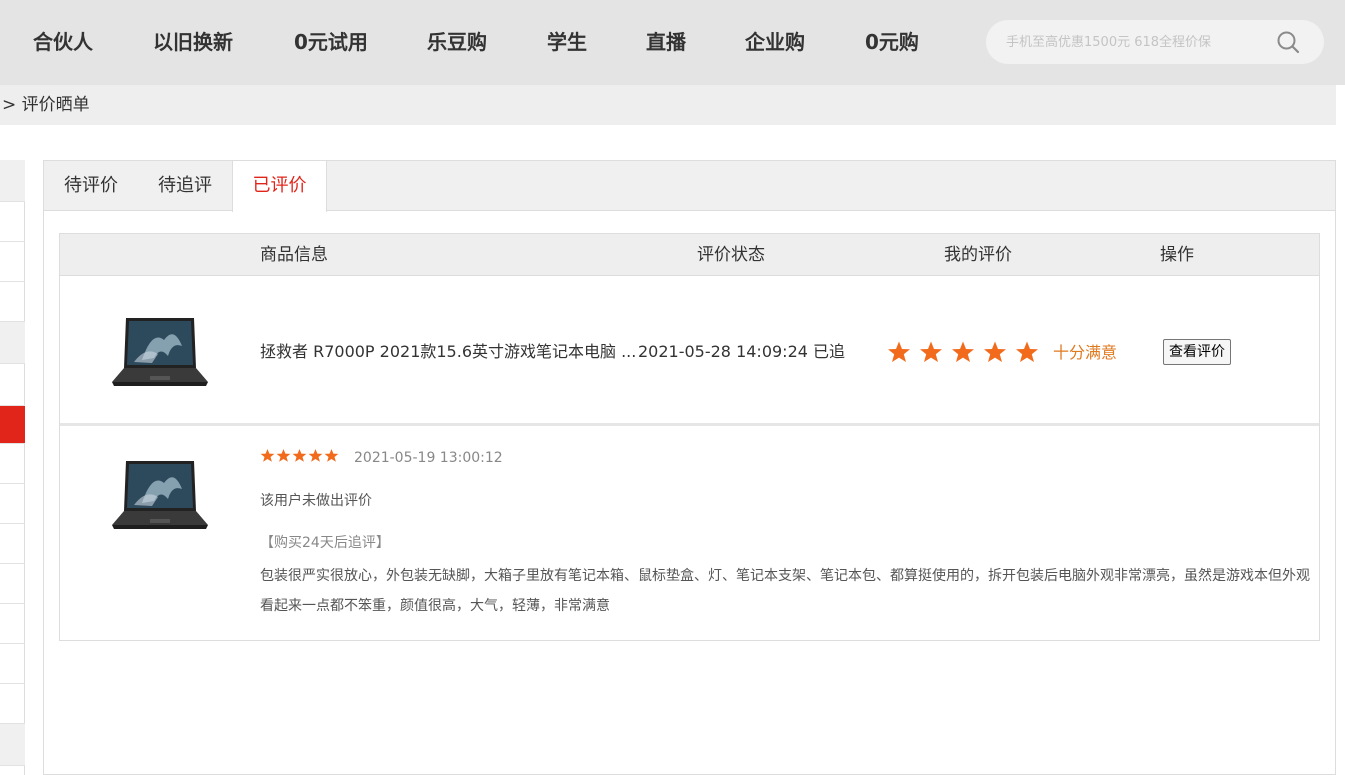 The image size is (1345, 775). I want to click on review-rating-stars, so click(299, 455).